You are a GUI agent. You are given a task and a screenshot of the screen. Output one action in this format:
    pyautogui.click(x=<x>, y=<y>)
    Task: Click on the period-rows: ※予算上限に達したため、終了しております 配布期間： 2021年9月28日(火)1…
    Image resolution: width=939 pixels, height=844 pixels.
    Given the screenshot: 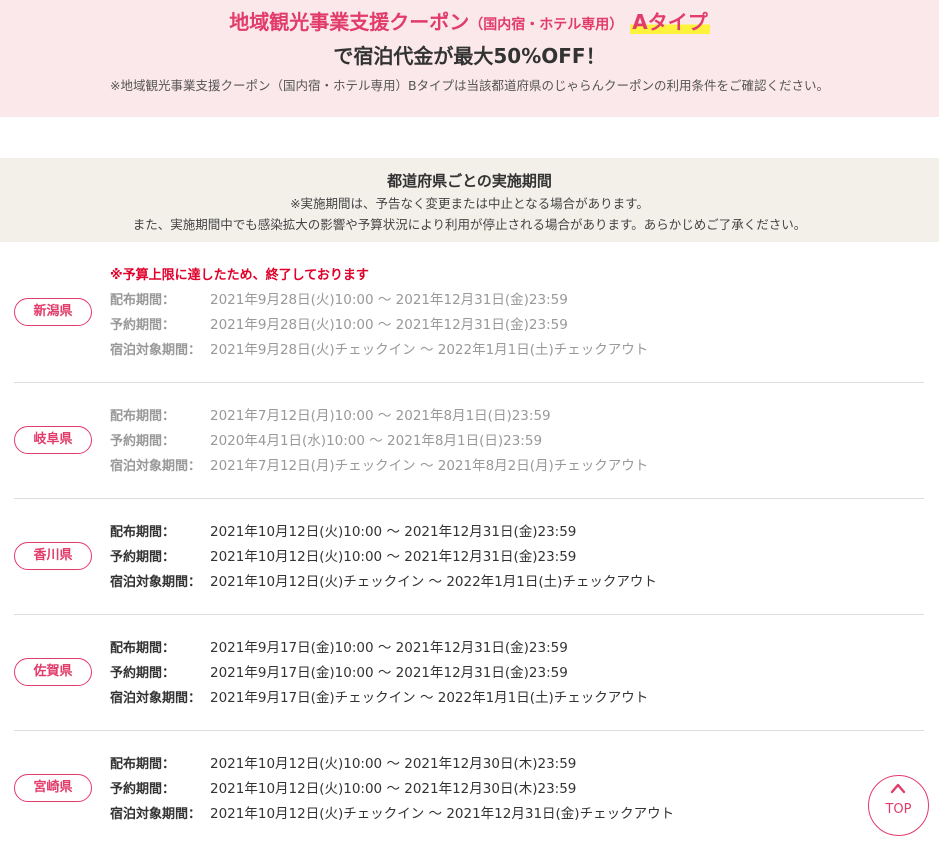 What is the action you would take?
    pyautogui.click(x=379, y=313)
    